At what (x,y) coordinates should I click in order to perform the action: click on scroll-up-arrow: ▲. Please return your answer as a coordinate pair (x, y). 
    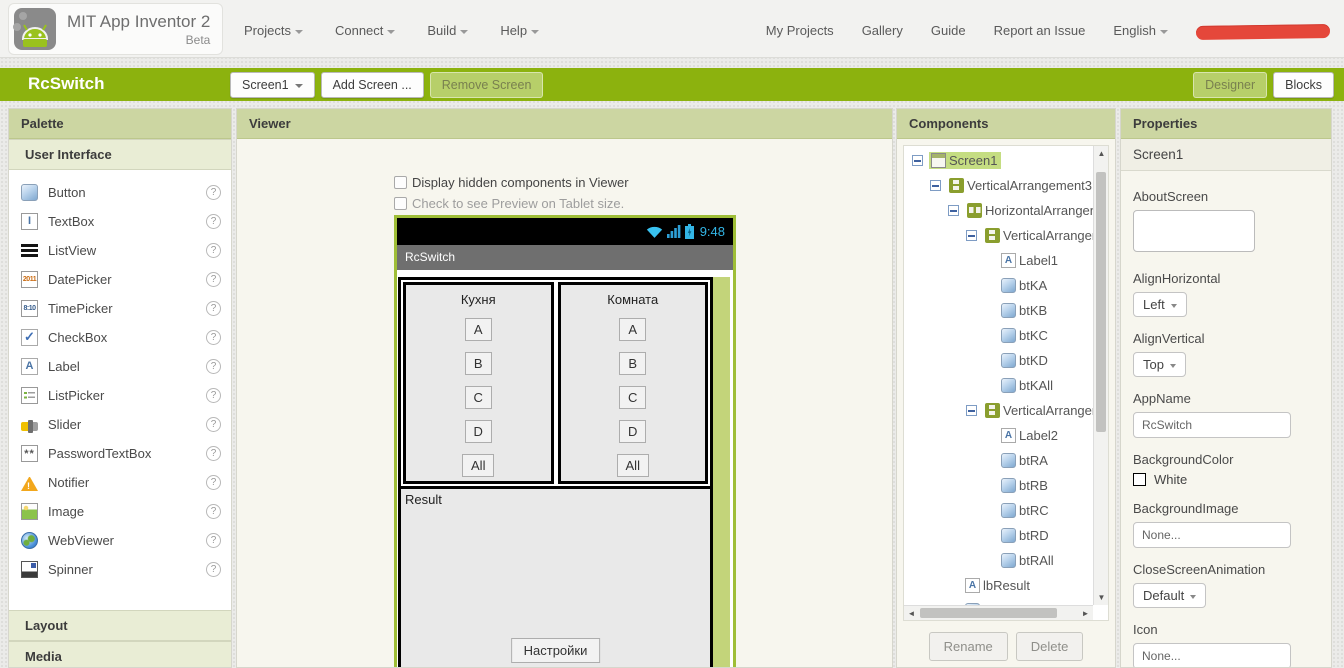
    Looking at the image, I should click on (1101, 153).